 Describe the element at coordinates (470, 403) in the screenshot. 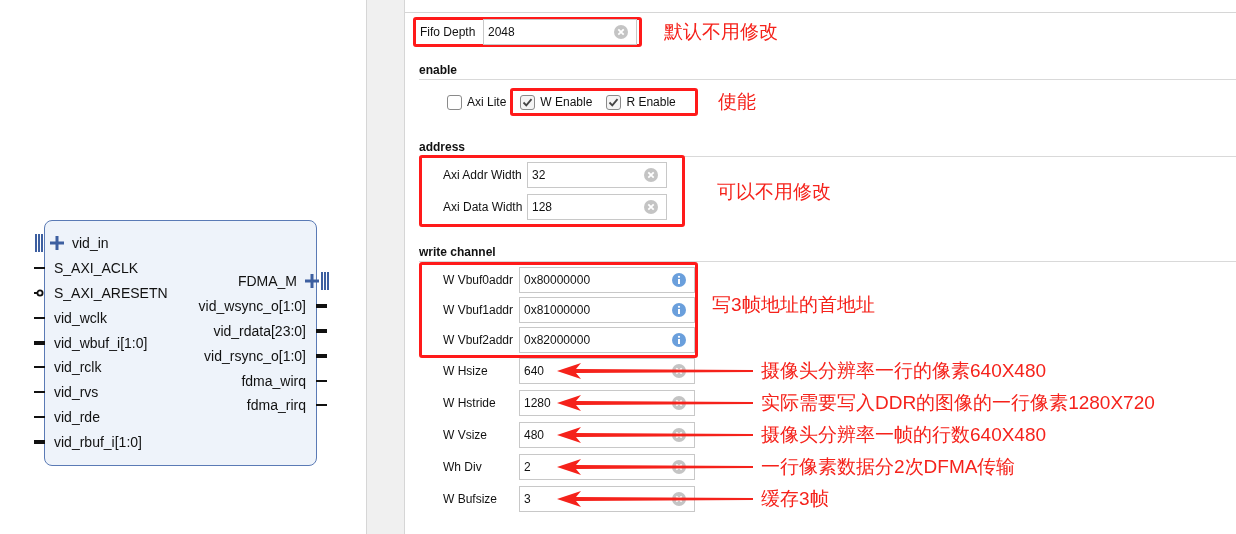

I see `field-label: W Hstride` at that location.